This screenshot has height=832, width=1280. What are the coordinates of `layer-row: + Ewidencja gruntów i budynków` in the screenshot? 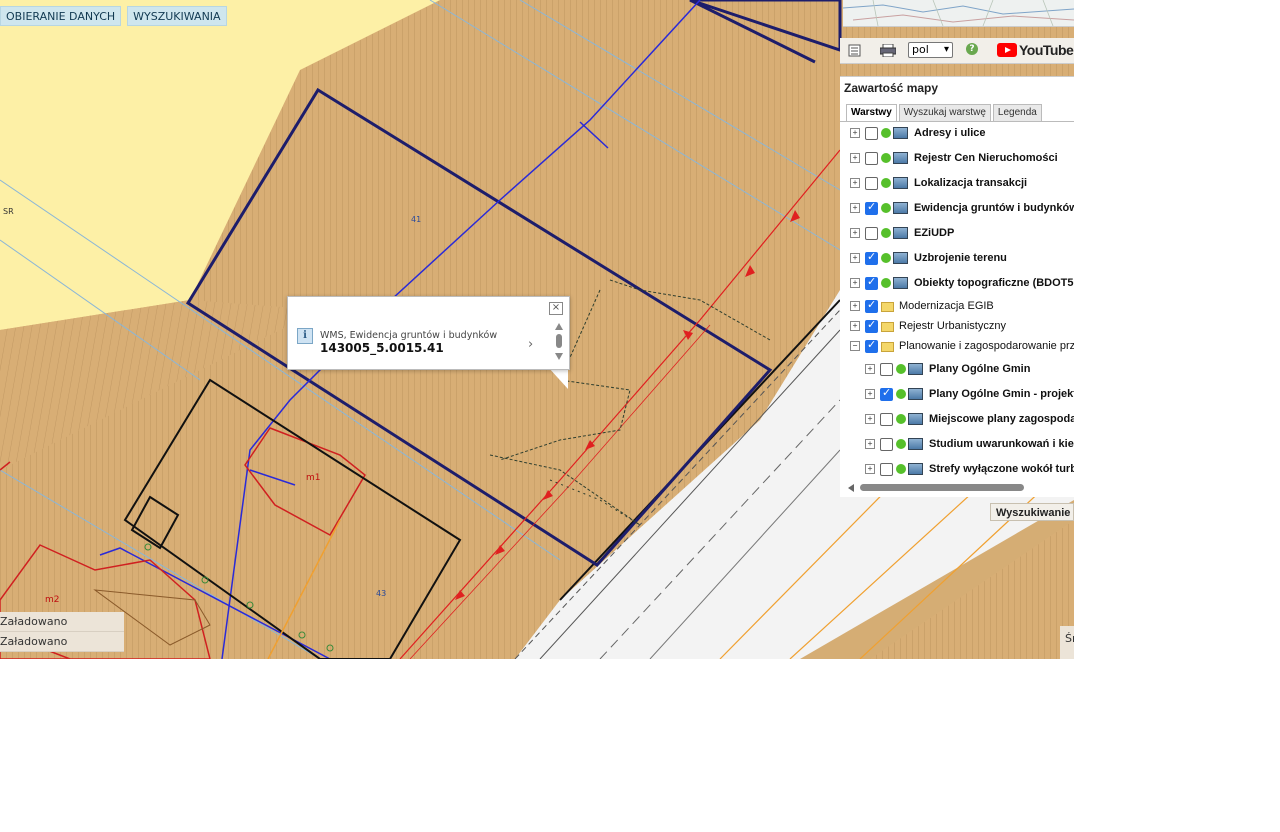 It's located at (962, 208).